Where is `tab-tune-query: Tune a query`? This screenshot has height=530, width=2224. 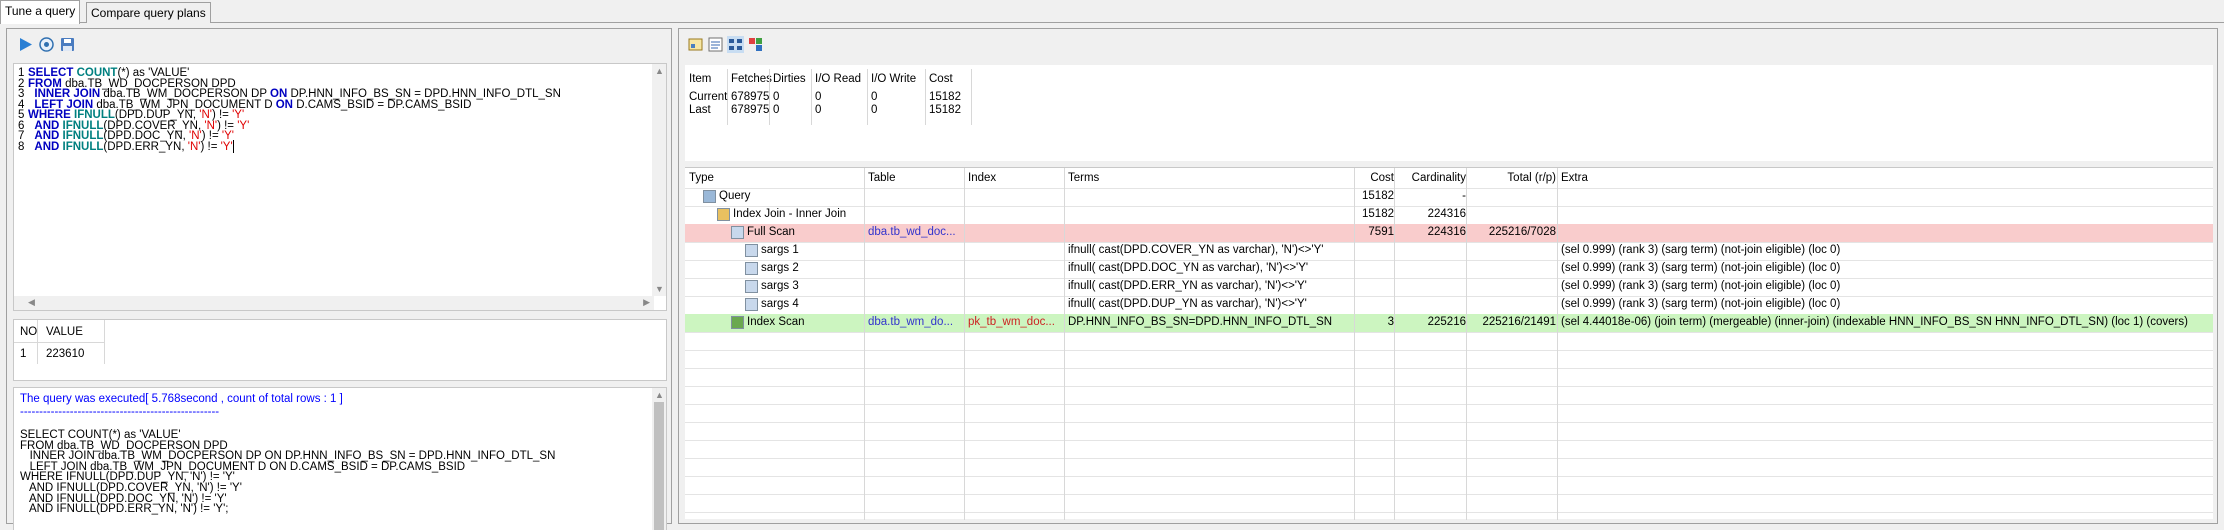
tab-tune-query: Tune a query is located at coordinates (40, 12).